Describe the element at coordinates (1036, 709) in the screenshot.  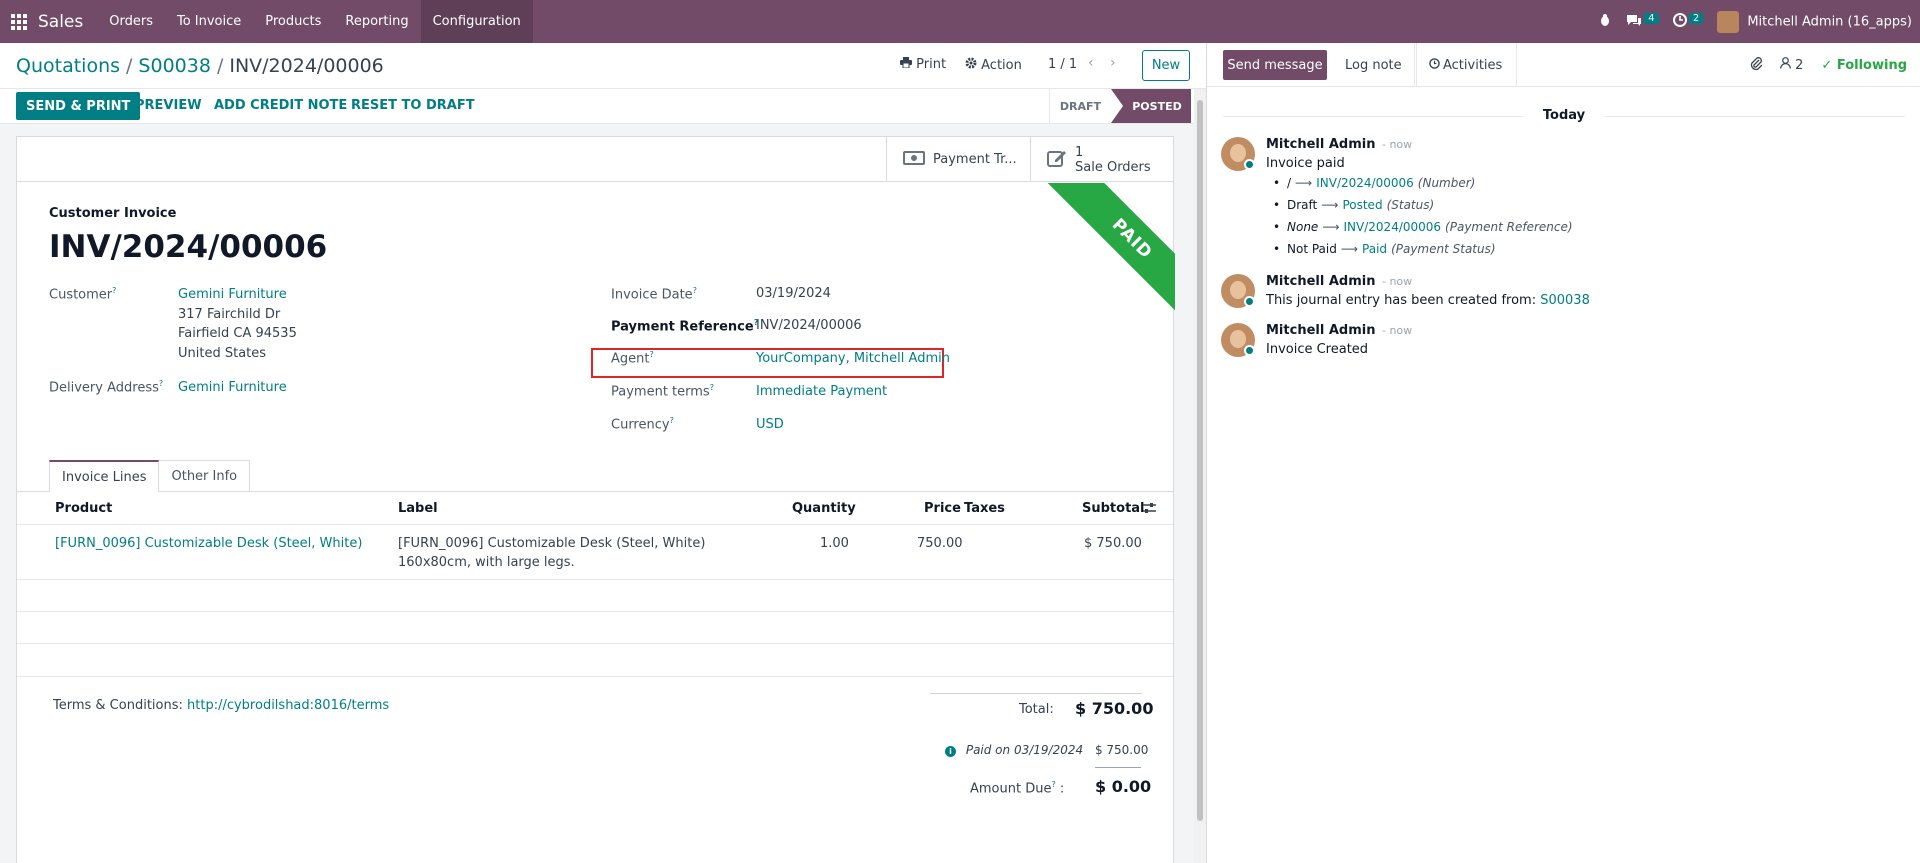
I see `total-label: Total:` at that location.